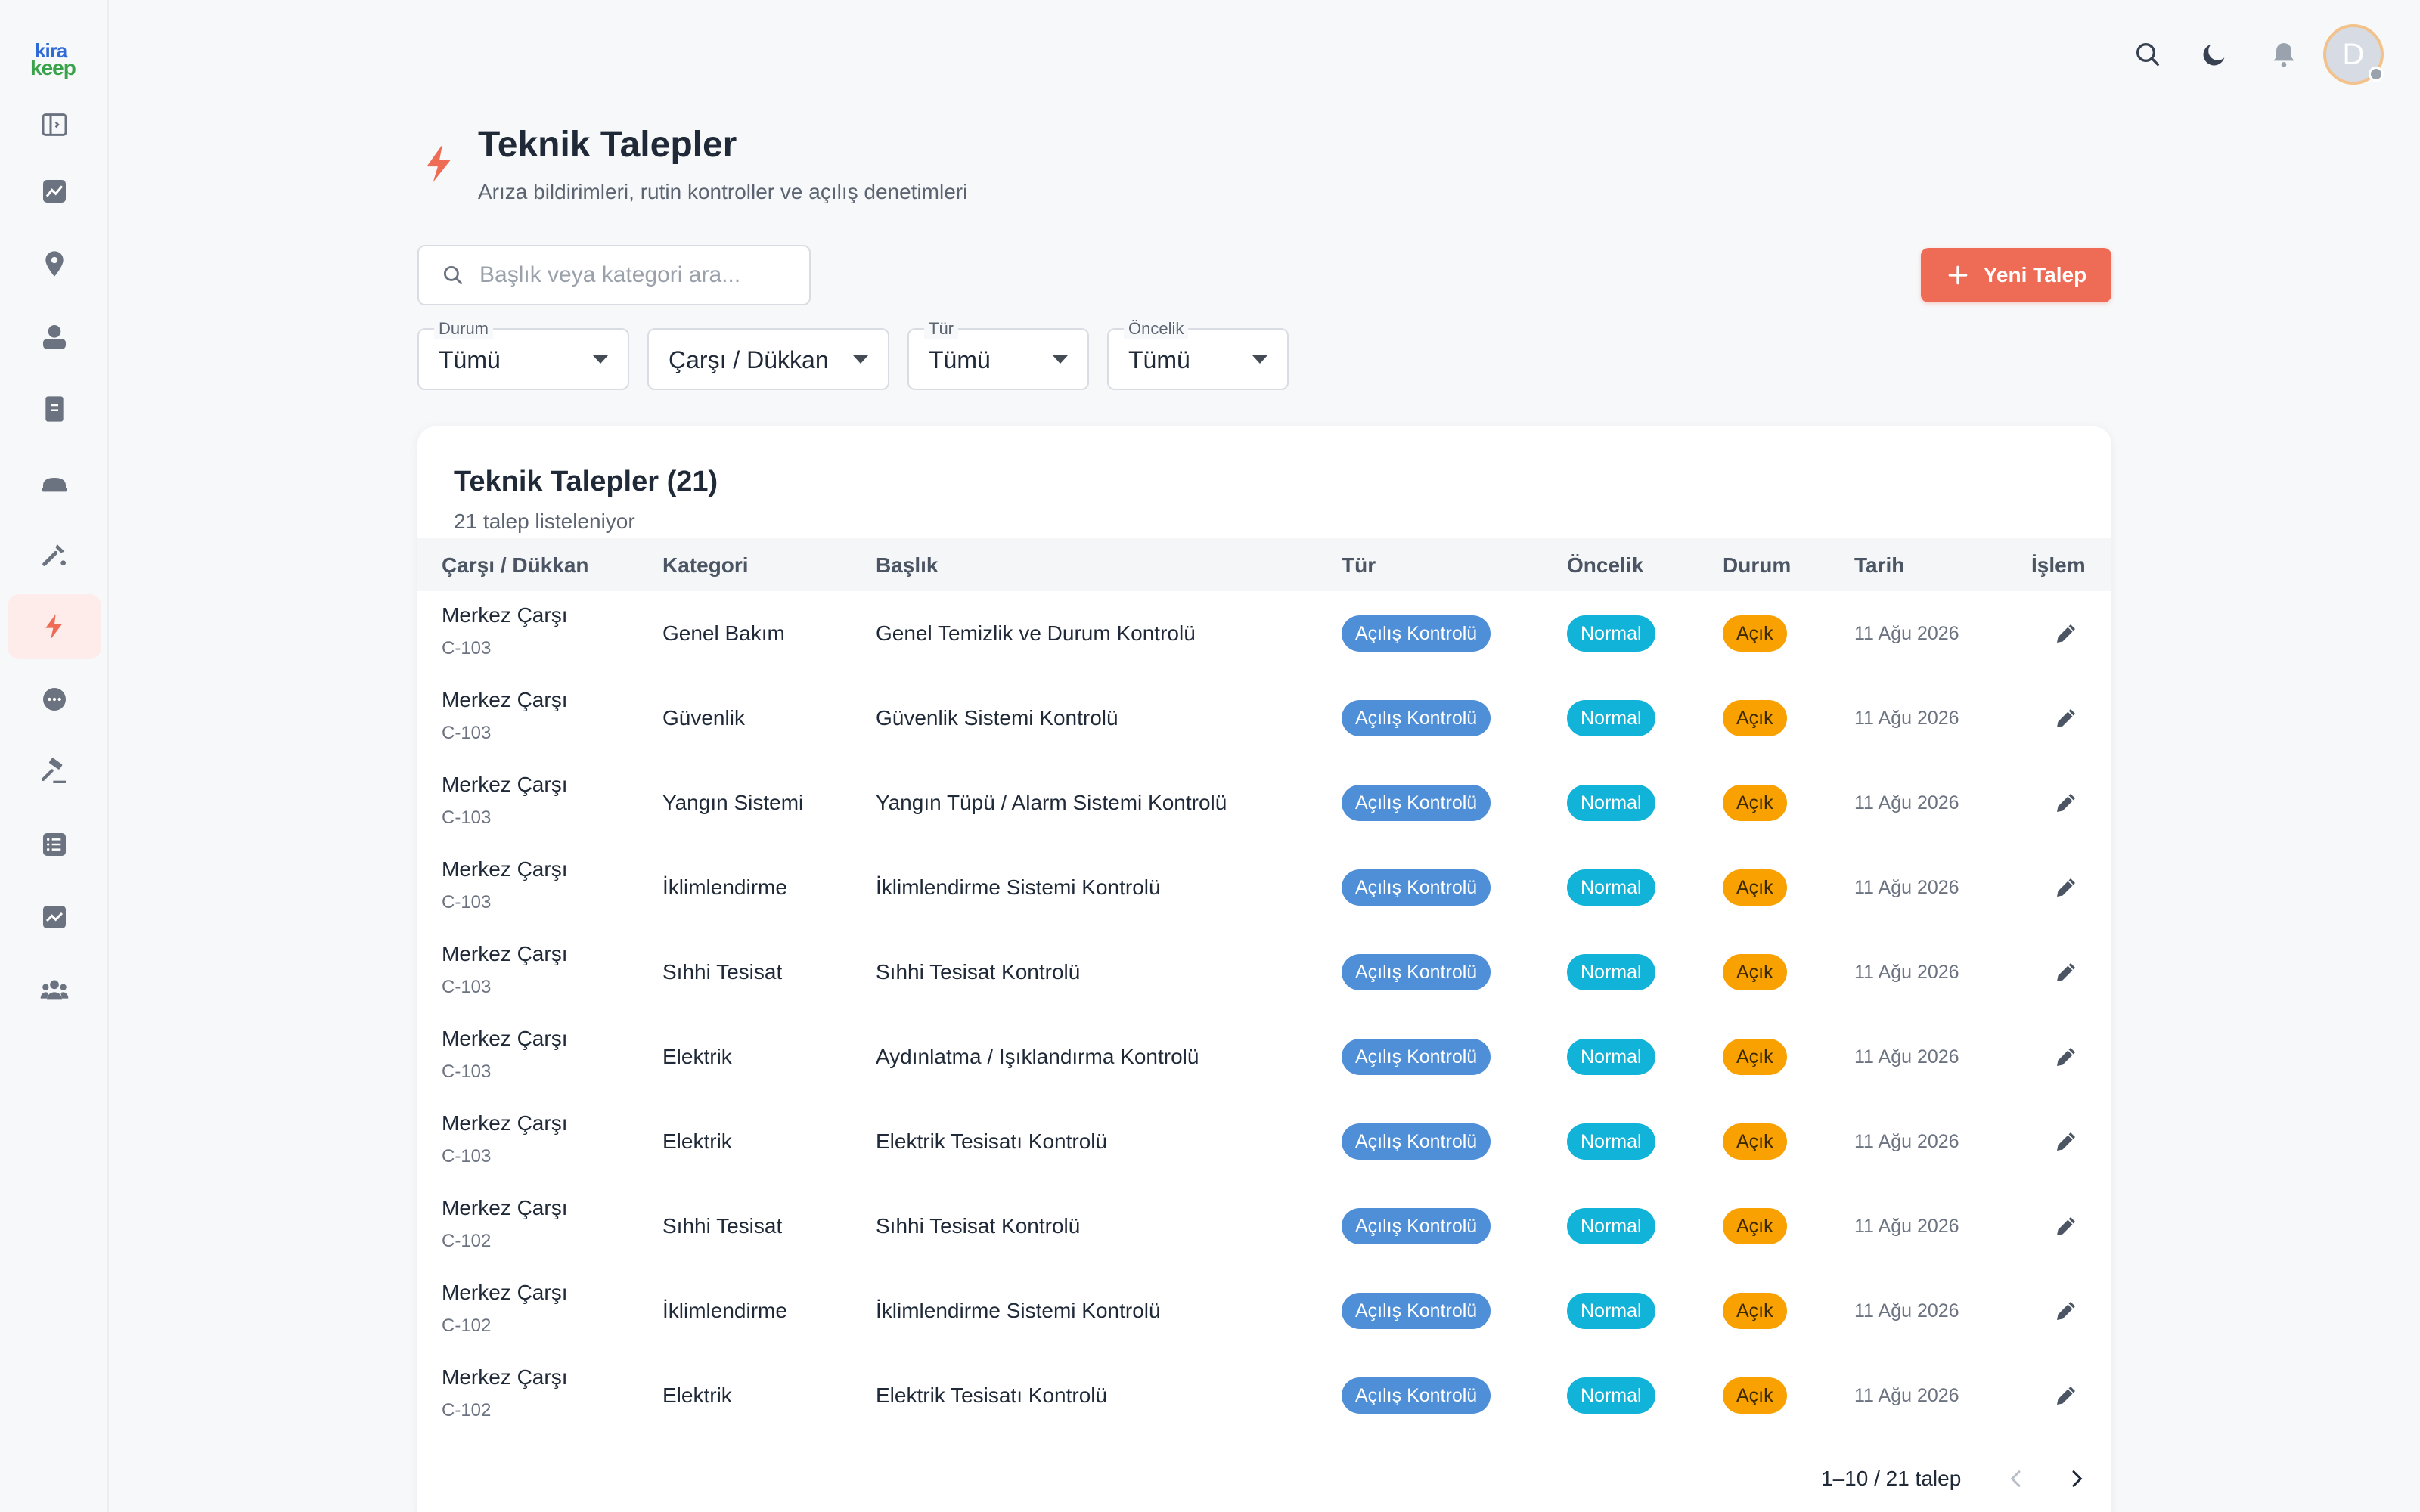 The width and height of the screenshot is (2420, 1512). I want to click on filter-shop: Çarşı / Dükkan, so click(768, 359).